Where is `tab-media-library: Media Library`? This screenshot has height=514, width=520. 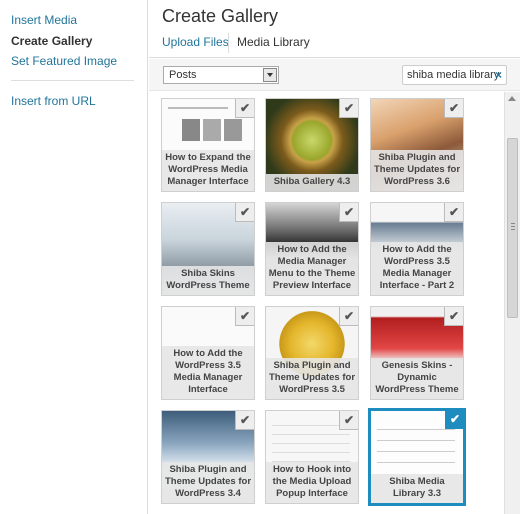
tab-media-library: Media Library is located at coordinates (273, 42).